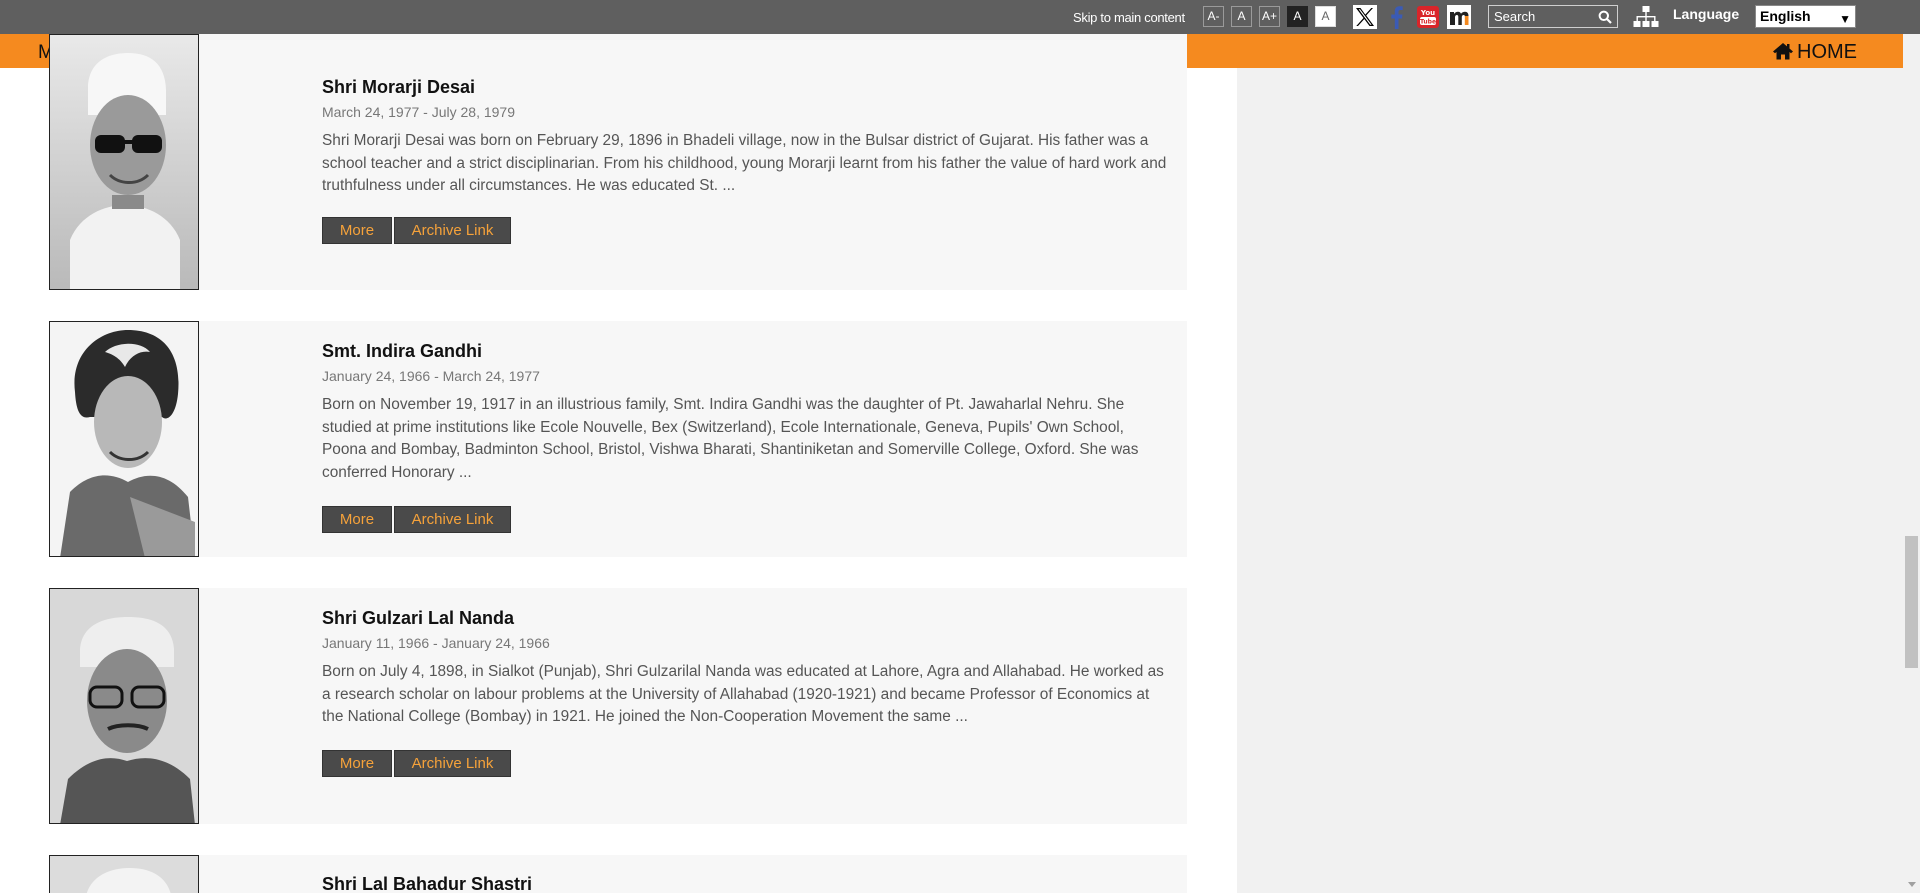 The width and height of the screenshot is (1920, 893). What do you see at coordinates (1706, 14) in the screenshot?
I see `language-label: Language` at bounding box center [1706, 14].